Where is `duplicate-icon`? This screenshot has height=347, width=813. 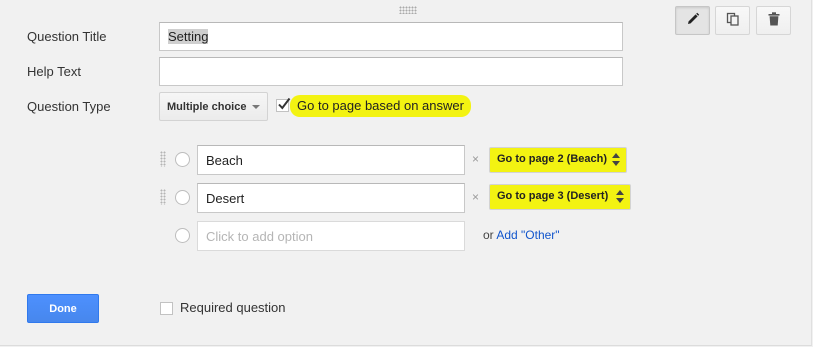
duplicate-icon is located at coordinates (733, 20).